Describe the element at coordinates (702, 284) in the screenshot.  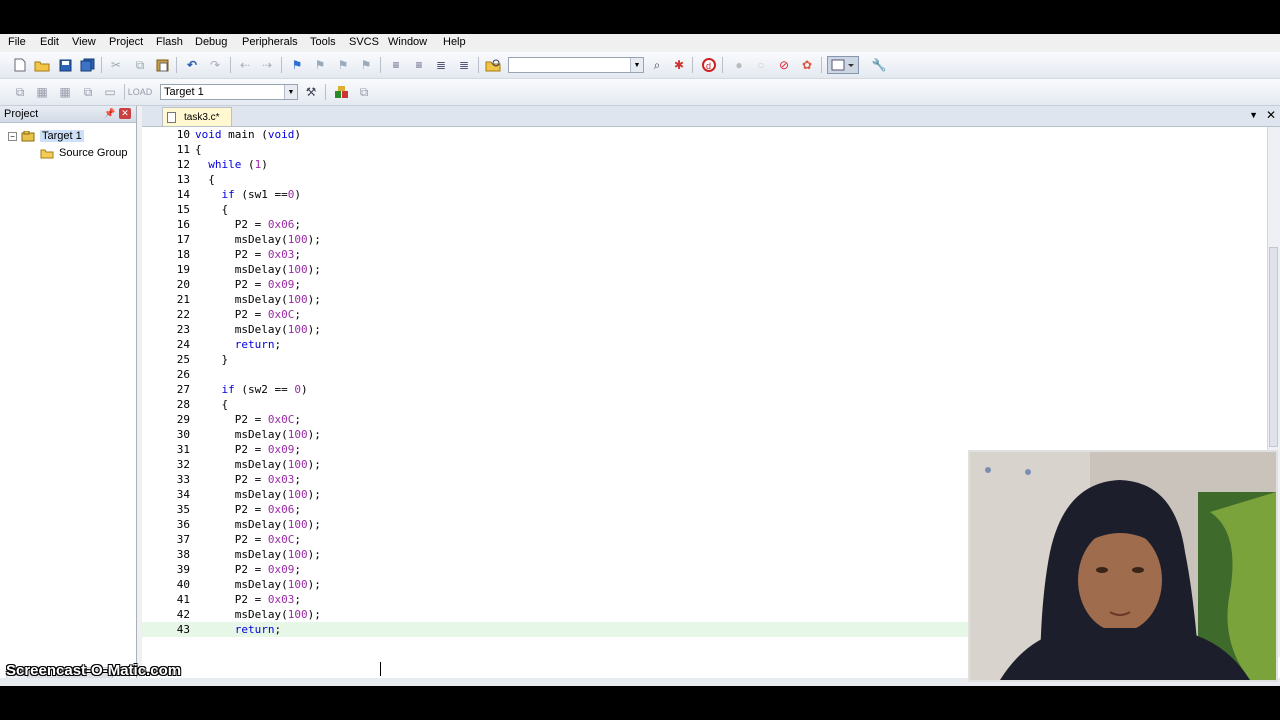
I see `code-line: 20 P2 = 0x09;` at that location.